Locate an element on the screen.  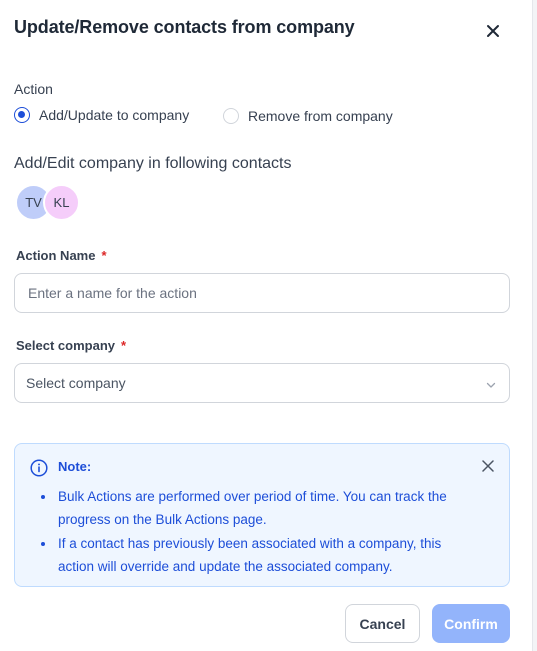
info-icon is located at coordinates (39, 470).